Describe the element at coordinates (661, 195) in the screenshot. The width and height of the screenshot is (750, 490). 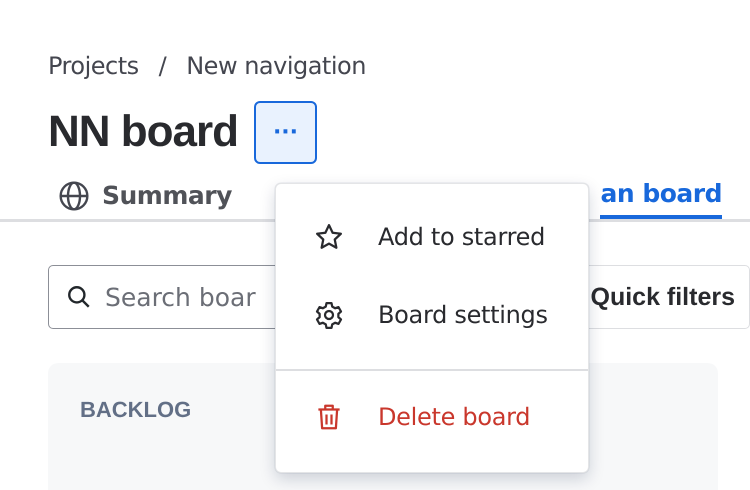
I see `tab: an board` at that location.